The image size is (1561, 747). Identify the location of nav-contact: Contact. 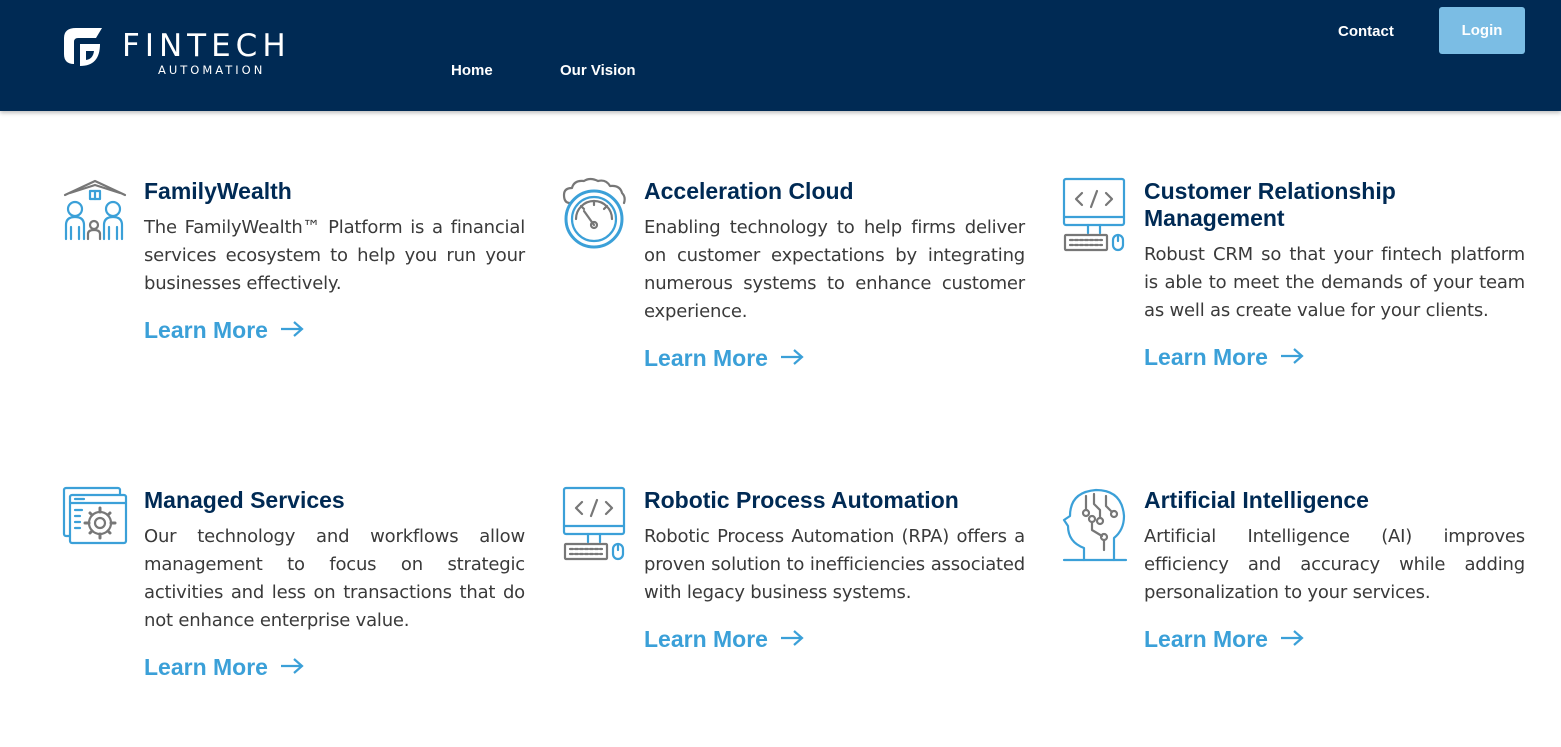
(1366, 31).